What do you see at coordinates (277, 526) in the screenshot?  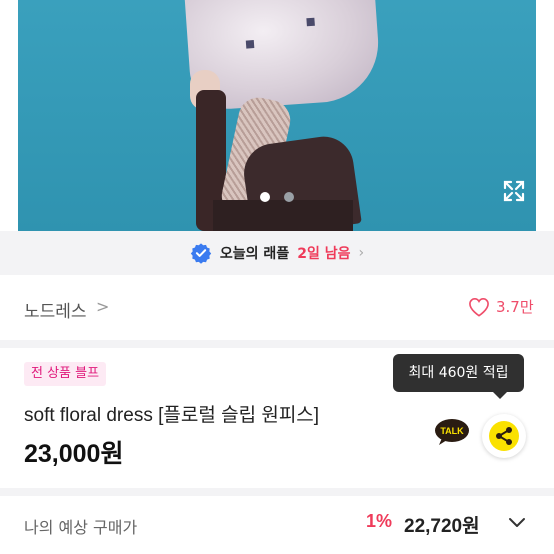 I see `estimated-price-row: 나의 예상 구매가 1% 22,720원` at bounding box center [277, 526].